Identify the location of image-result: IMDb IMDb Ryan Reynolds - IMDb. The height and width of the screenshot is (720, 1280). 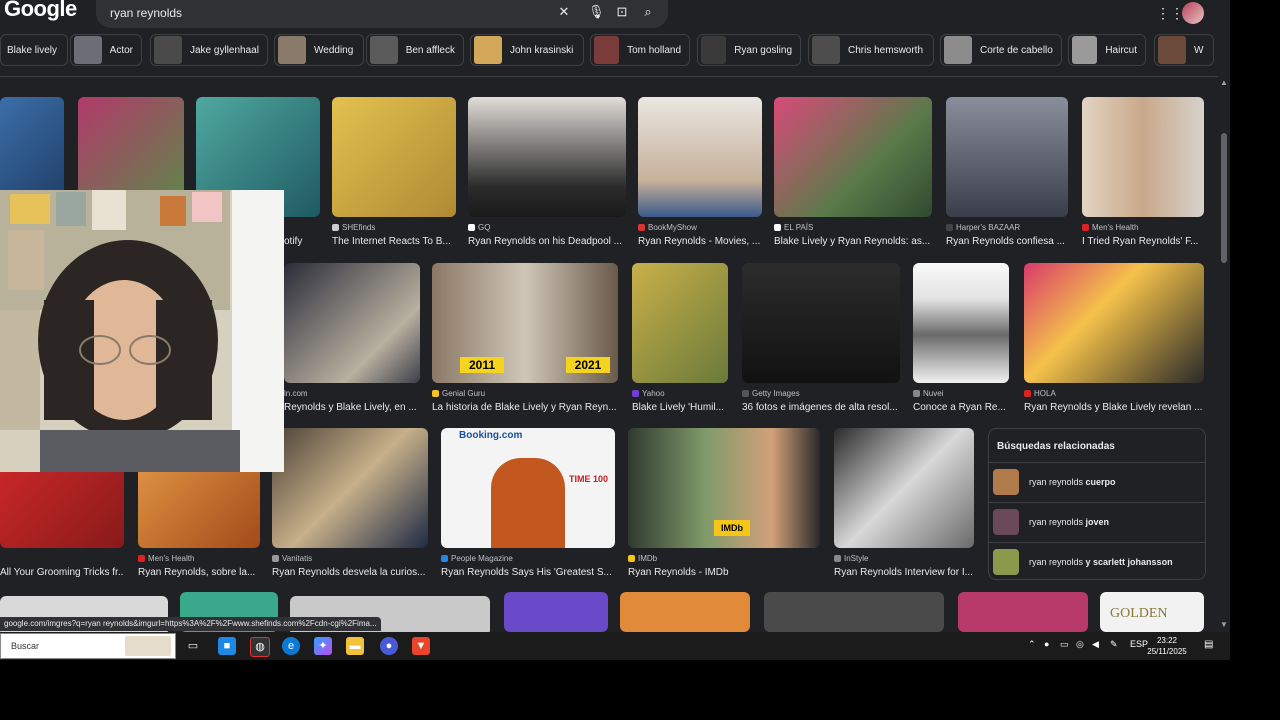
(725, 504).